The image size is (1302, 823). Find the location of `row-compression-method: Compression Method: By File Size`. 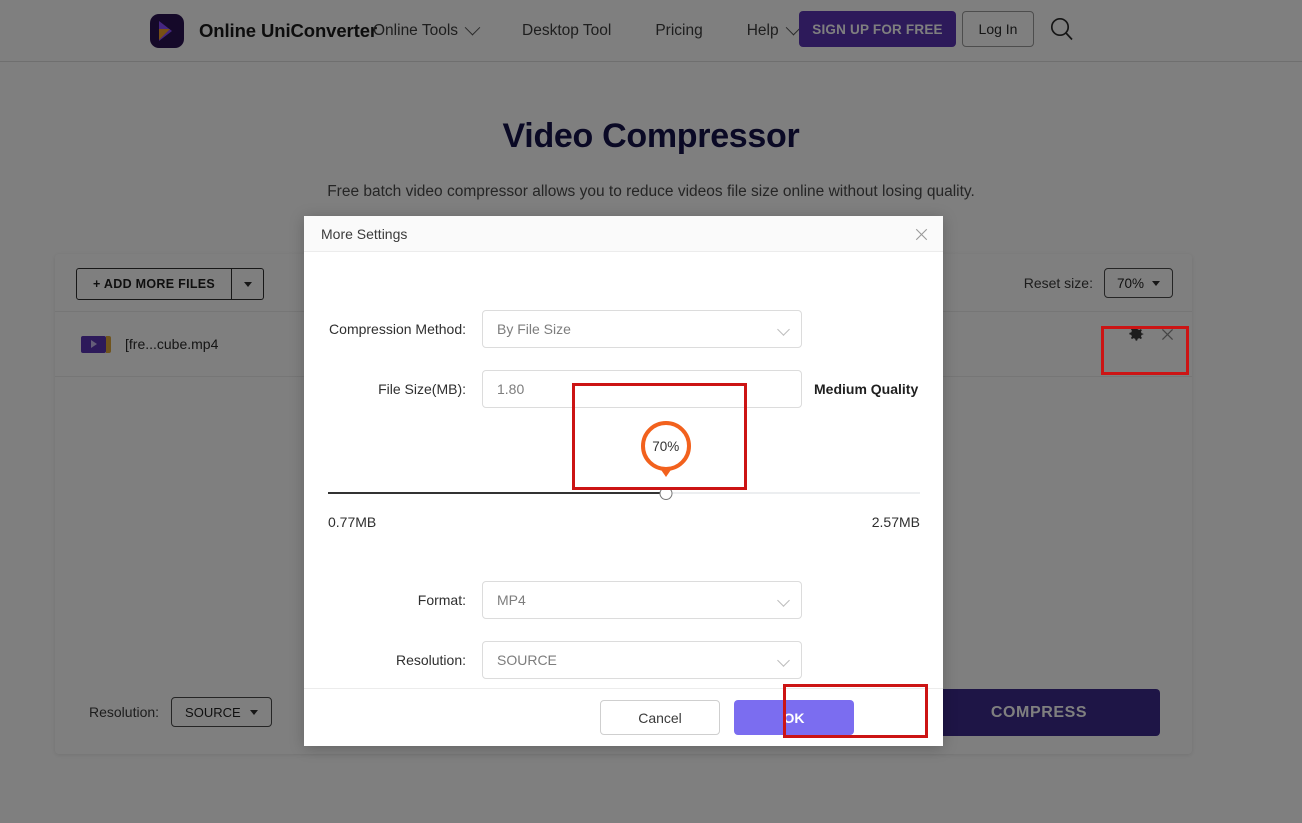

row-compression-method: Compression Method: By File Size is located at coordinates (560, 329).